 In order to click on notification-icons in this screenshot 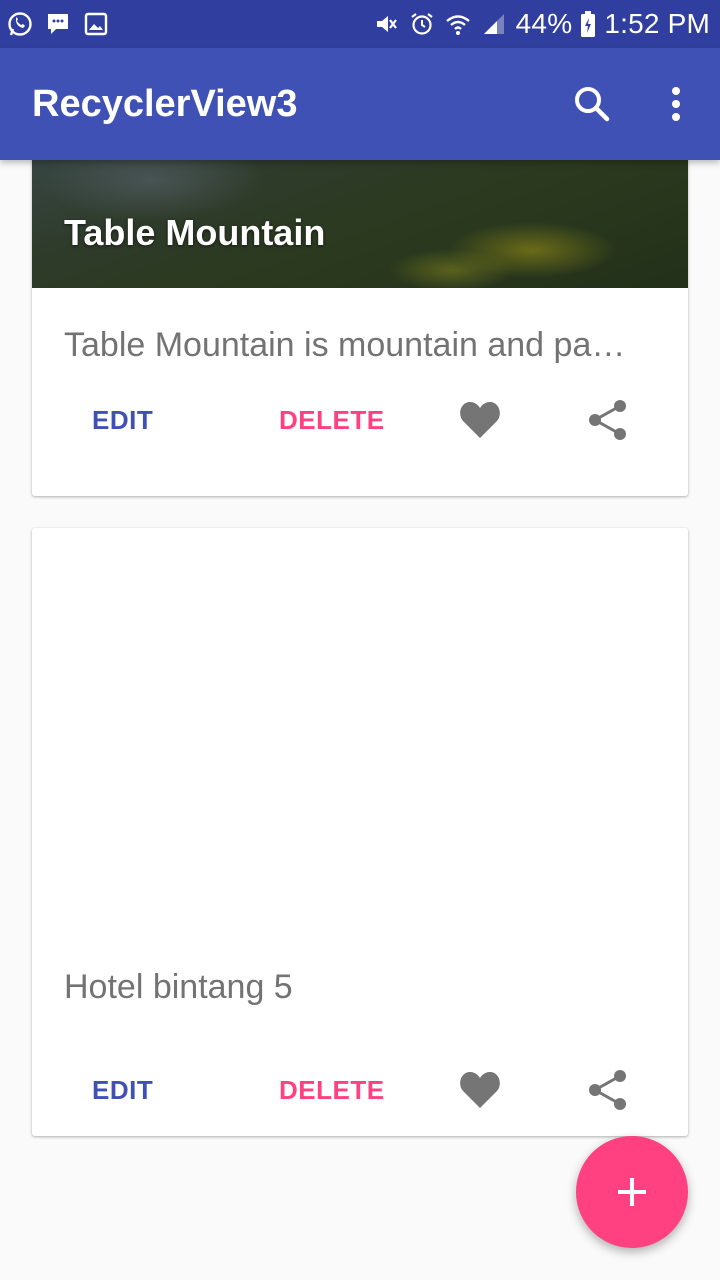, I will do `click(58, 24)`.